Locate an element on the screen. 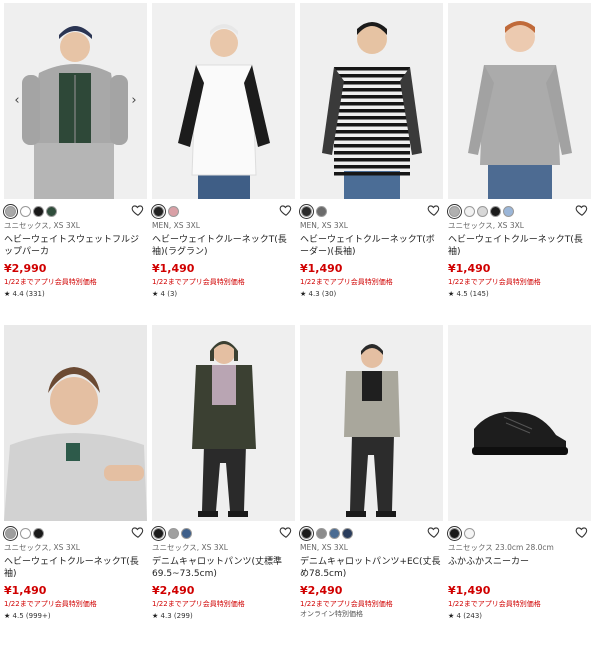  product-rating: ★ 4.3 (299) is located at coordinates (223, 616).